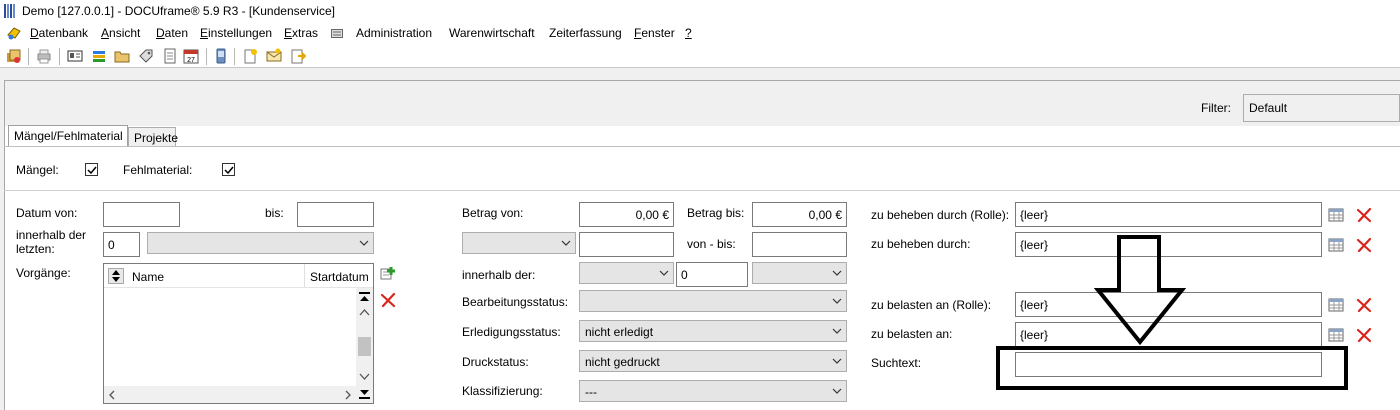 Image resolution: width=1400 pixels, height=410 pixels. I want to click on innerhalb-label-1: innerhalb der, so click(51, 235).